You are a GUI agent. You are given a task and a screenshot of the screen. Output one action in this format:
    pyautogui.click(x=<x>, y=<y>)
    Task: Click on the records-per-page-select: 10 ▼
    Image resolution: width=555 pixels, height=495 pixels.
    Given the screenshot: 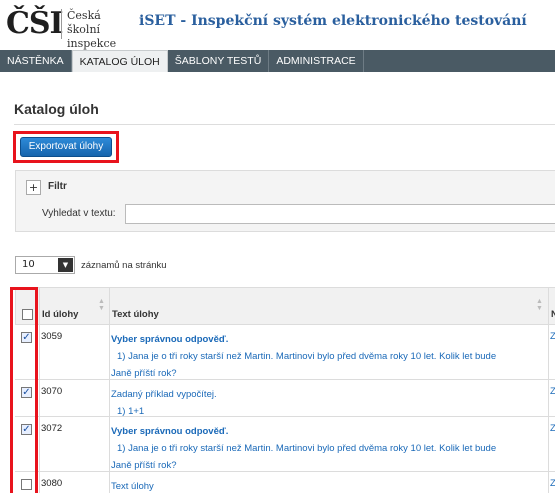 What is the action you would take?
    pyautogui.click(x=45, y=265)
    